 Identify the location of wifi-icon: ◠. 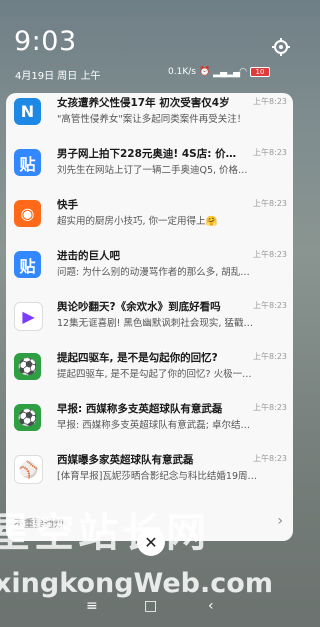
(243, 72).